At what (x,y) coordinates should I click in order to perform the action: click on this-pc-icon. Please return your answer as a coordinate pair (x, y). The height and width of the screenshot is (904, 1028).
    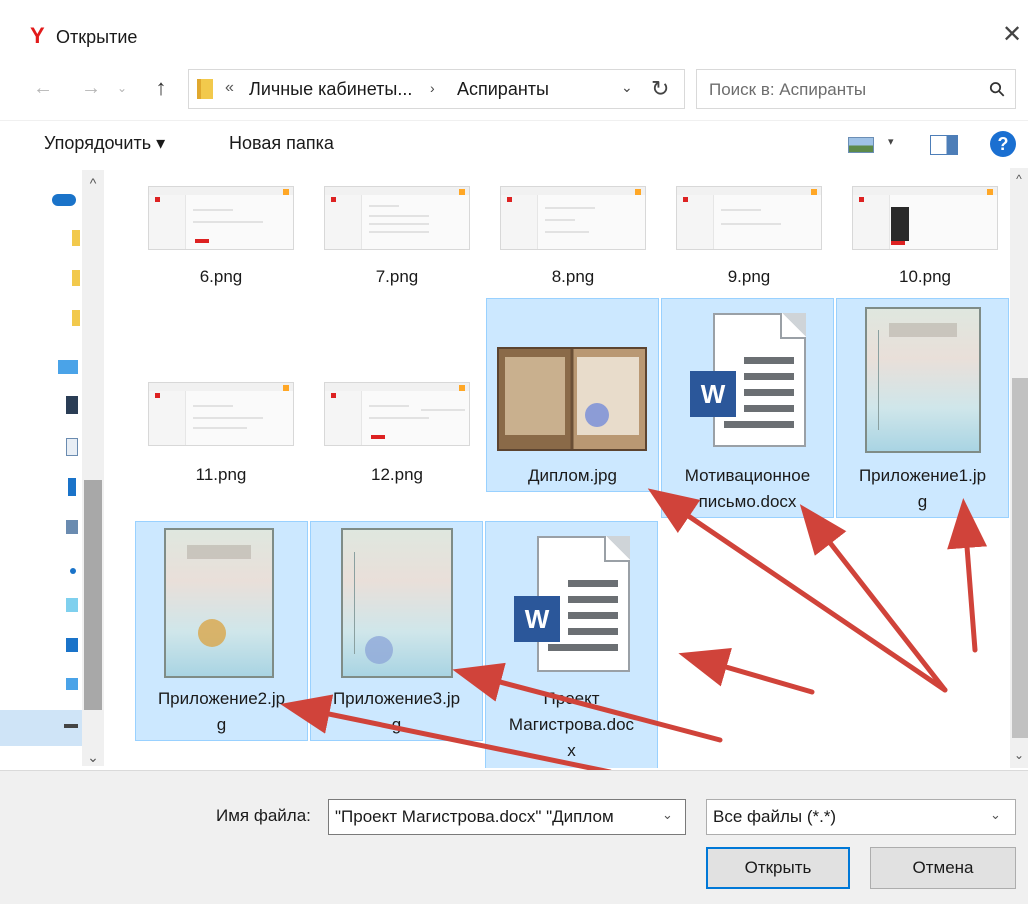
    Looking at the image, I should click on (68, 367).